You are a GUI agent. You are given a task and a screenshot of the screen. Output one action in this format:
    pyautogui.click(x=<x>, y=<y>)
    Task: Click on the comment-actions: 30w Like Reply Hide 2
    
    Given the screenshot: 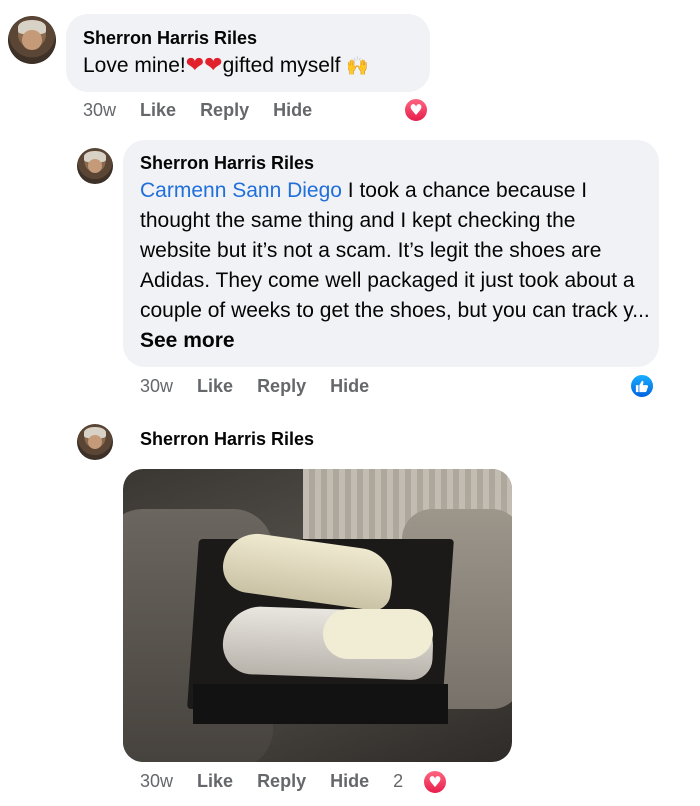 What is the action you would take?
    pyautogui.click(x=273, y=781)
    